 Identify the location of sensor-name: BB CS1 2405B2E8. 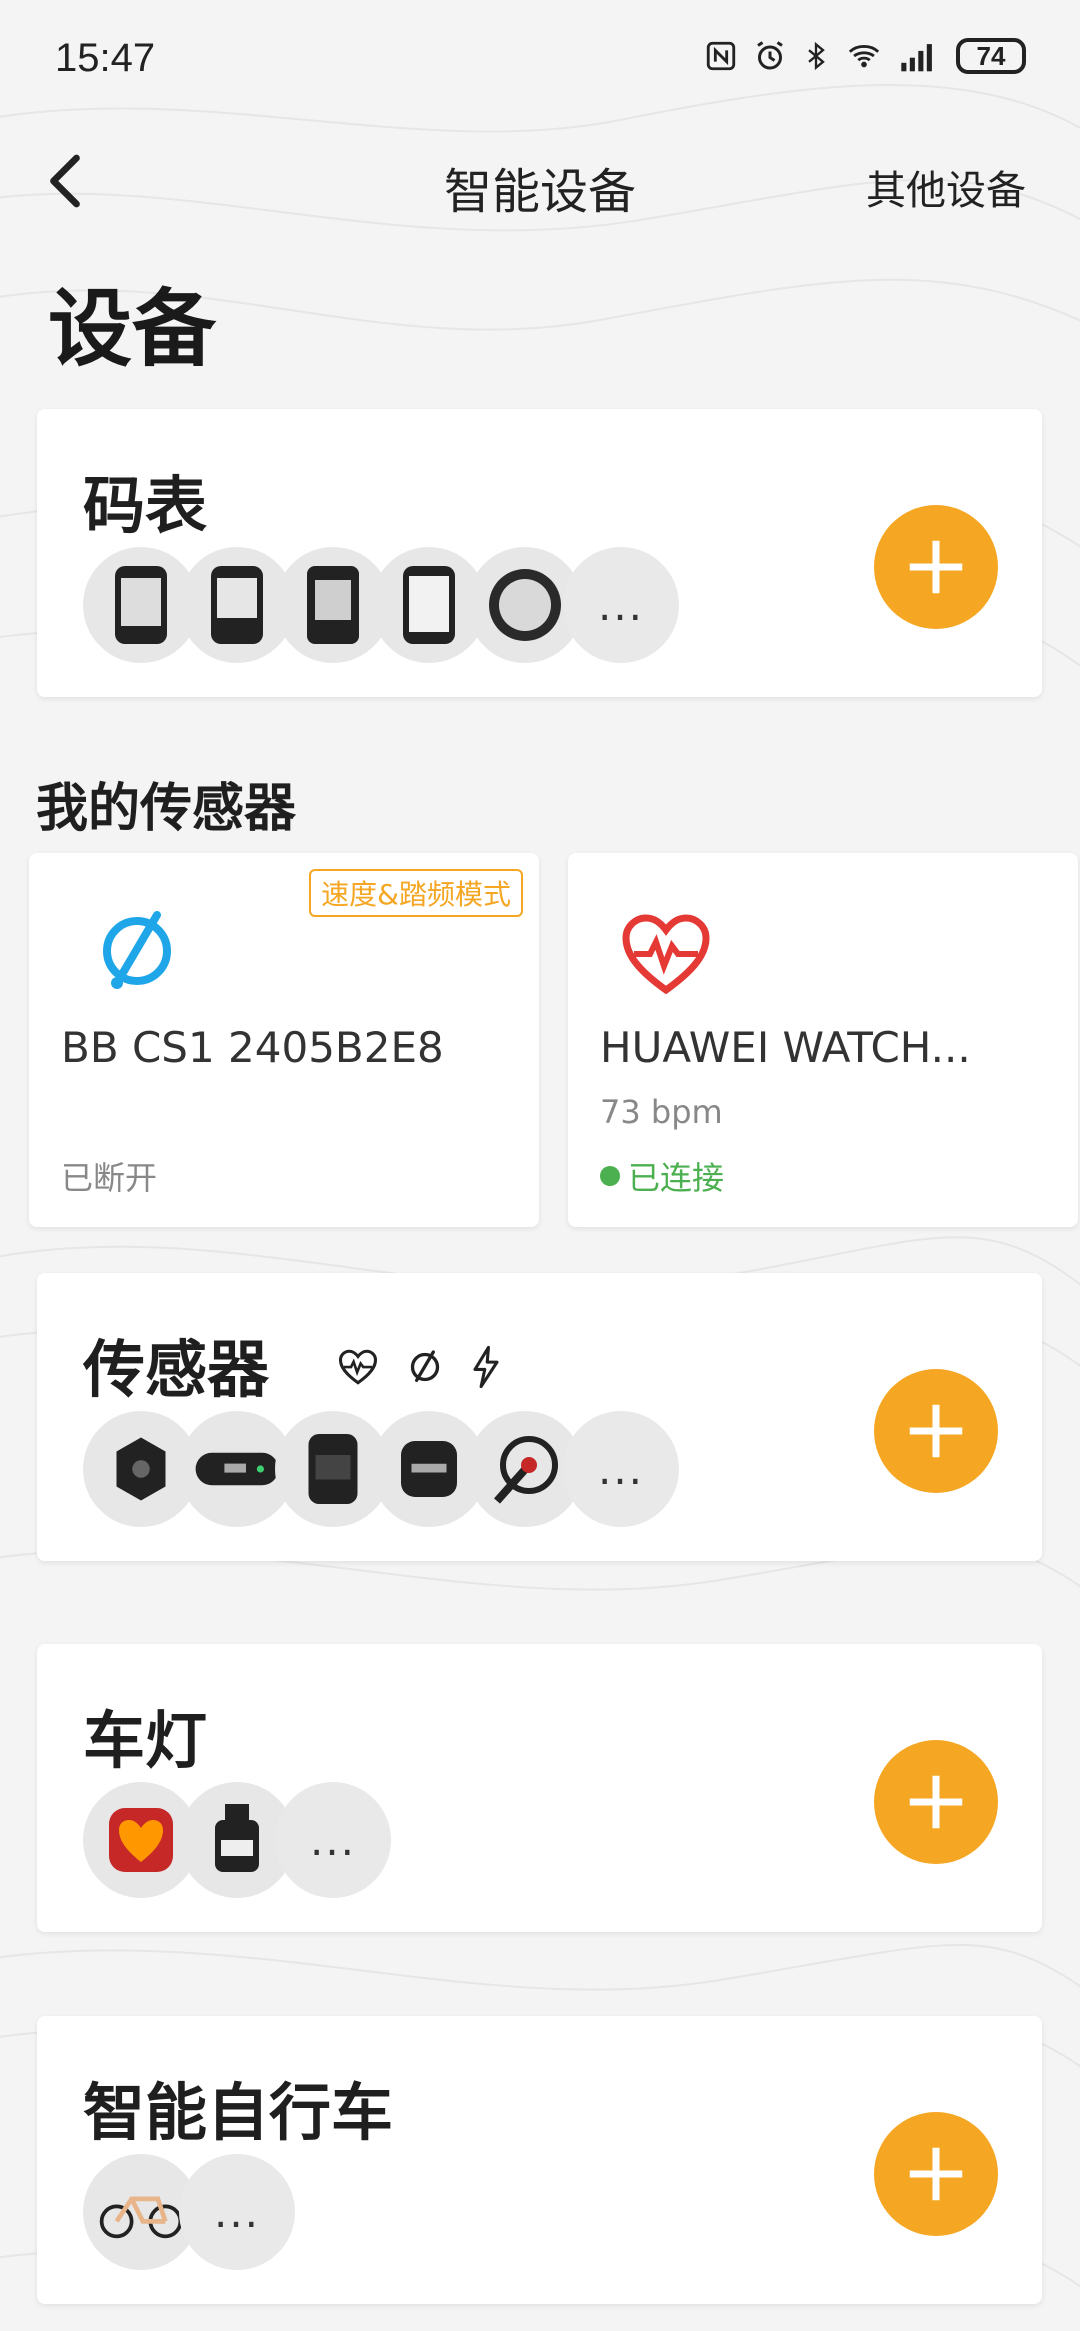
(252, 1047).